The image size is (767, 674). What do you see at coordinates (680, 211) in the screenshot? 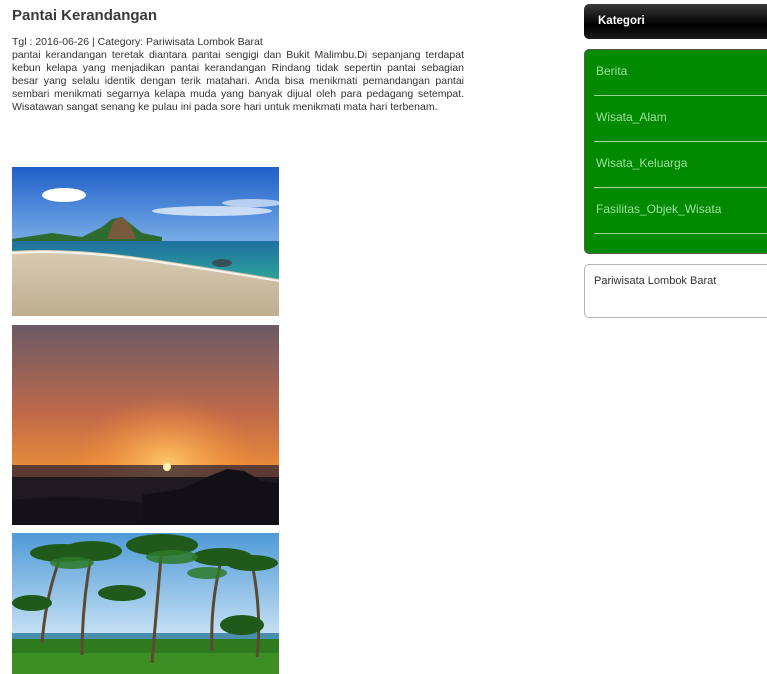
I see `category-item-fasilitas-objek-wisata: Fasilitas_Objek_Wisata` at bounding box center [680, 211].